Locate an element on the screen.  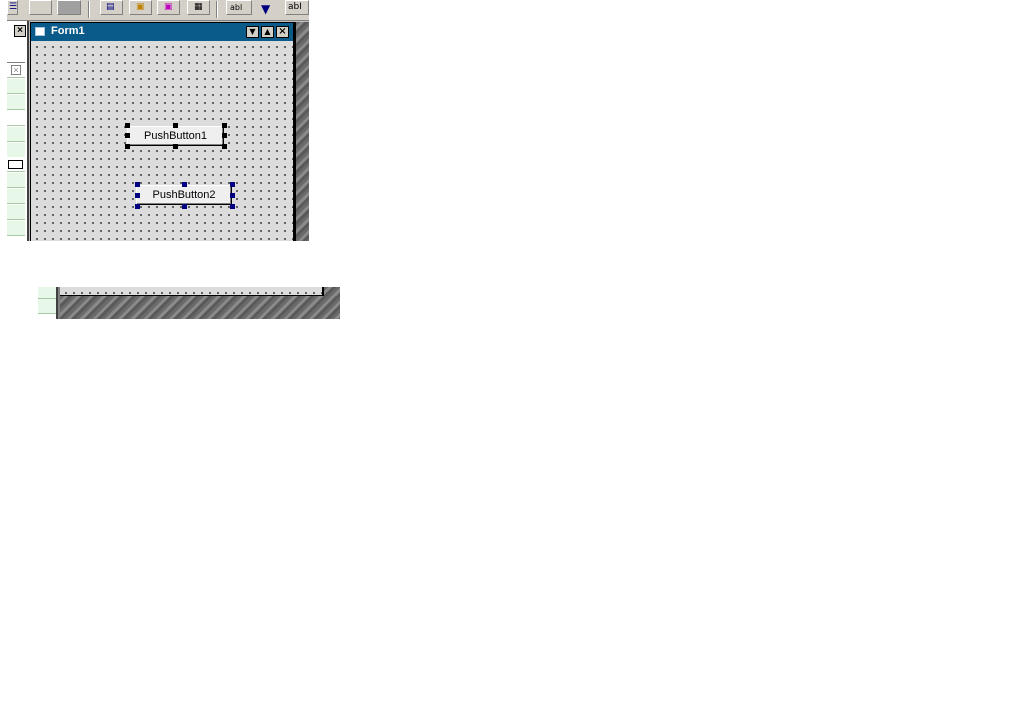
tool-list-icon: ☰ is located at coordinates (12, 7).